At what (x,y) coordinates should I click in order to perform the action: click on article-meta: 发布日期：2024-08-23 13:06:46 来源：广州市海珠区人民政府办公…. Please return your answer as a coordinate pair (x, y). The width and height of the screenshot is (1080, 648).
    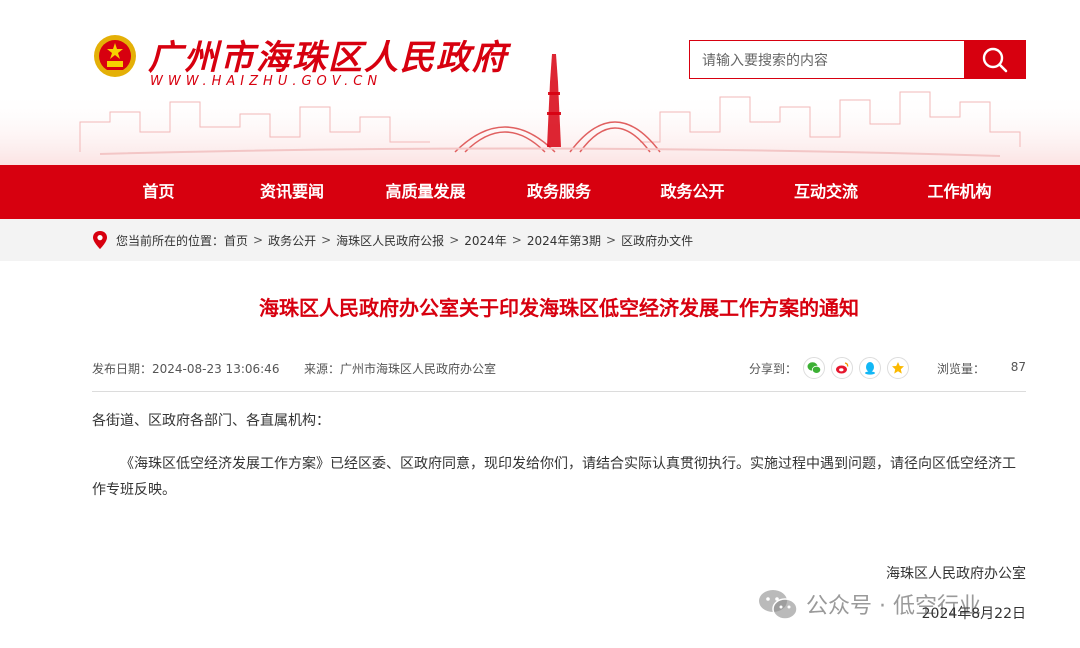
    Looking at the image, I should click on (559, 368).